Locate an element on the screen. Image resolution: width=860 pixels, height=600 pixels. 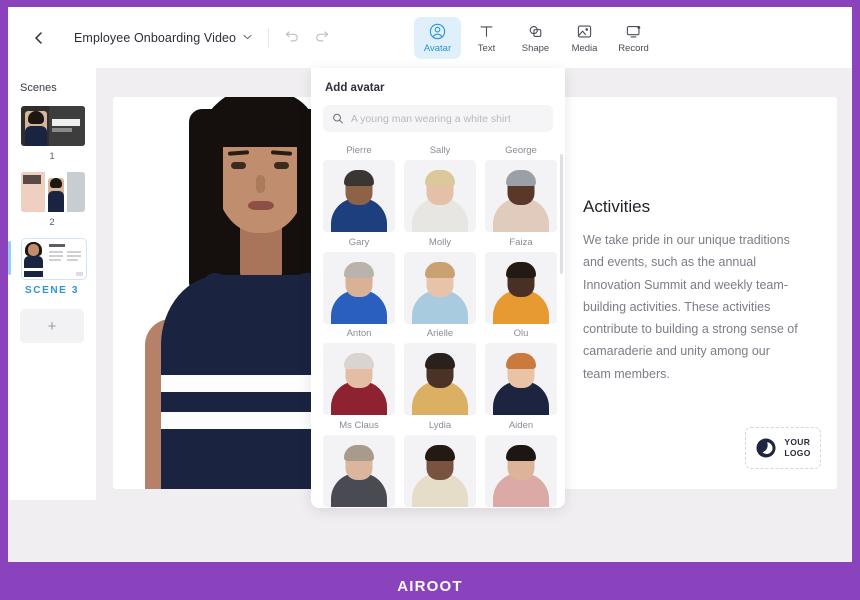
tool-record: Record is located at coordinates (633, 38).